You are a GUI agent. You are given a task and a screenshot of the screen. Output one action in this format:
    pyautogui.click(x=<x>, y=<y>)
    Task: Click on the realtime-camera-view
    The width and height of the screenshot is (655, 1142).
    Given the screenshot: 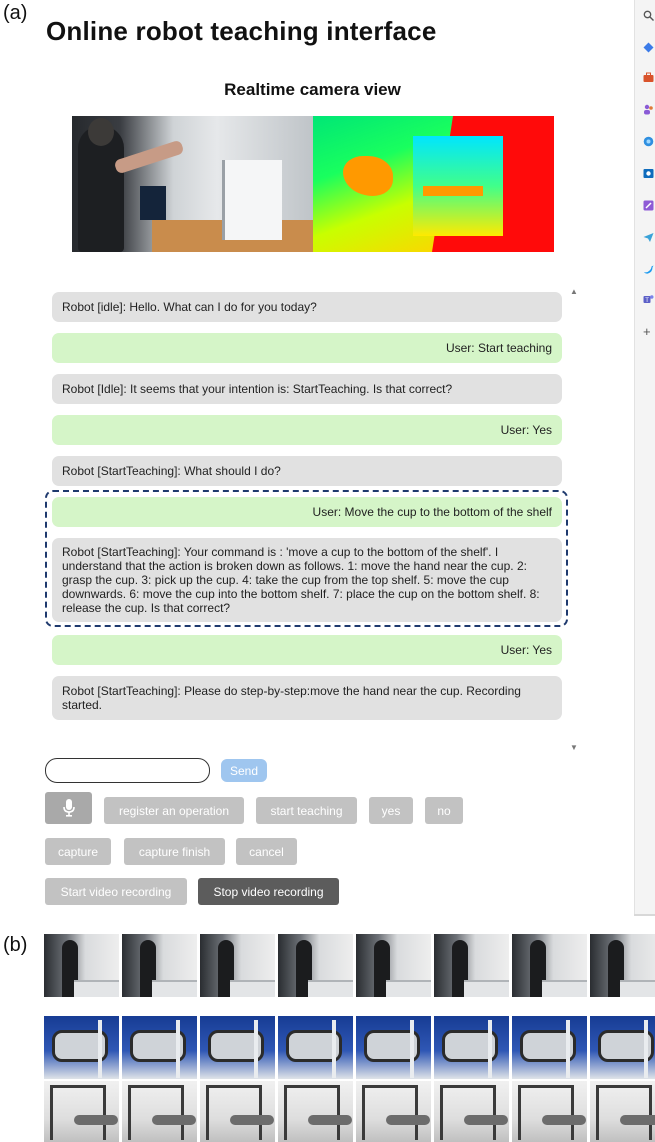 What is the action you would take?
    pyautogui.click(x=313, y=184)
    